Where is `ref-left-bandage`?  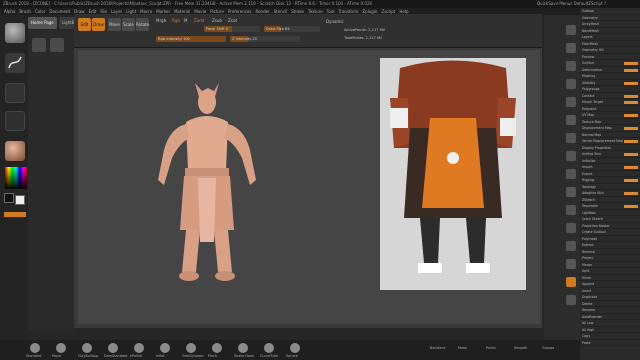
ref-left-bandage is located at coordinates (399, 118).